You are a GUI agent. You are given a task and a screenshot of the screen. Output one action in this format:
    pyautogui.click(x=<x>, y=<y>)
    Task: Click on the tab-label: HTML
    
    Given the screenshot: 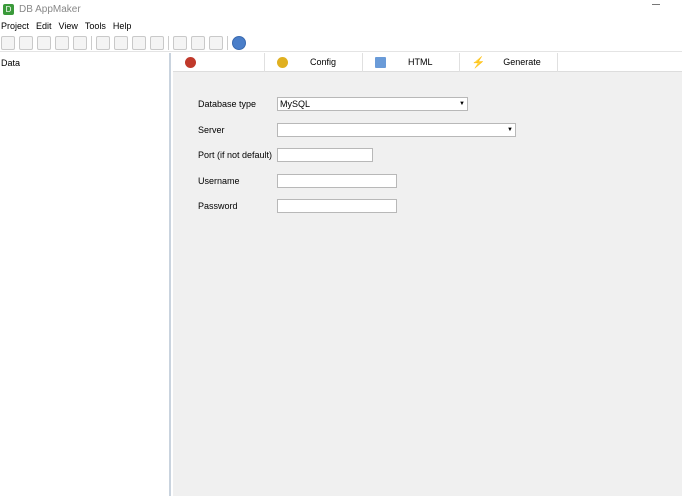 What is the action you would take?
    pyautogui.click(x=420, y=62)
    